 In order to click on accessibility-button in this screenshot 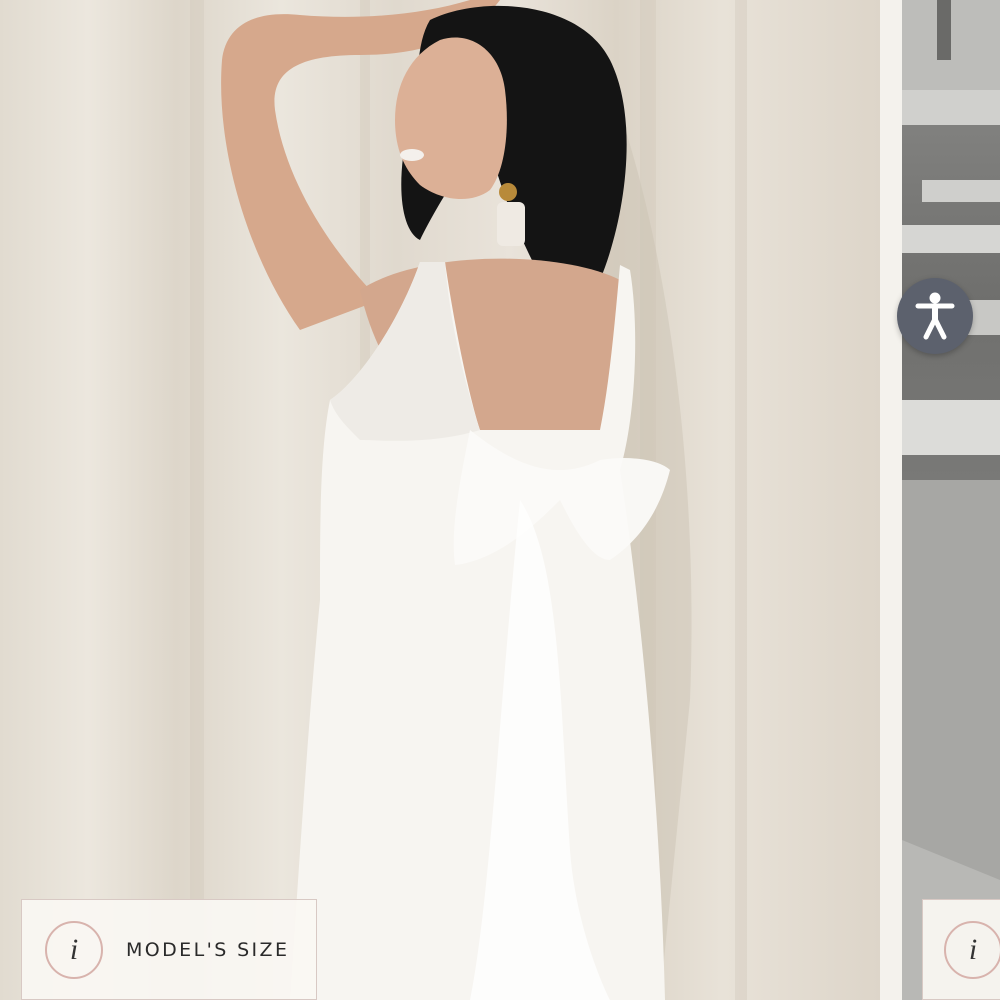, I will do `click(935, 316)`.